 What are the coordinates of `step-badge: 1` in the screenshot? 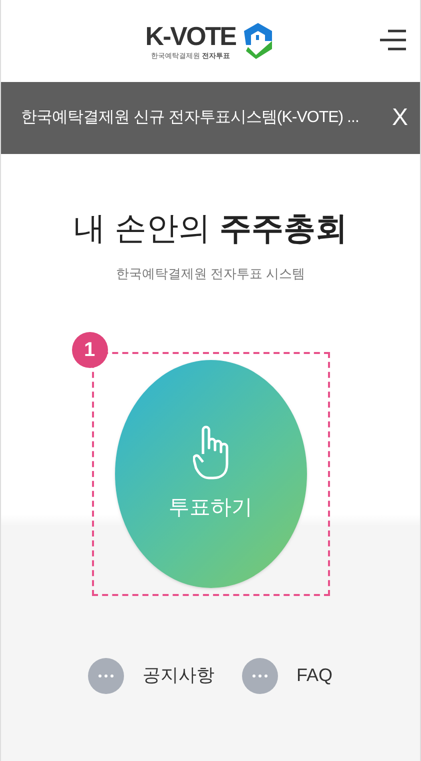 It's located at (90, 350).